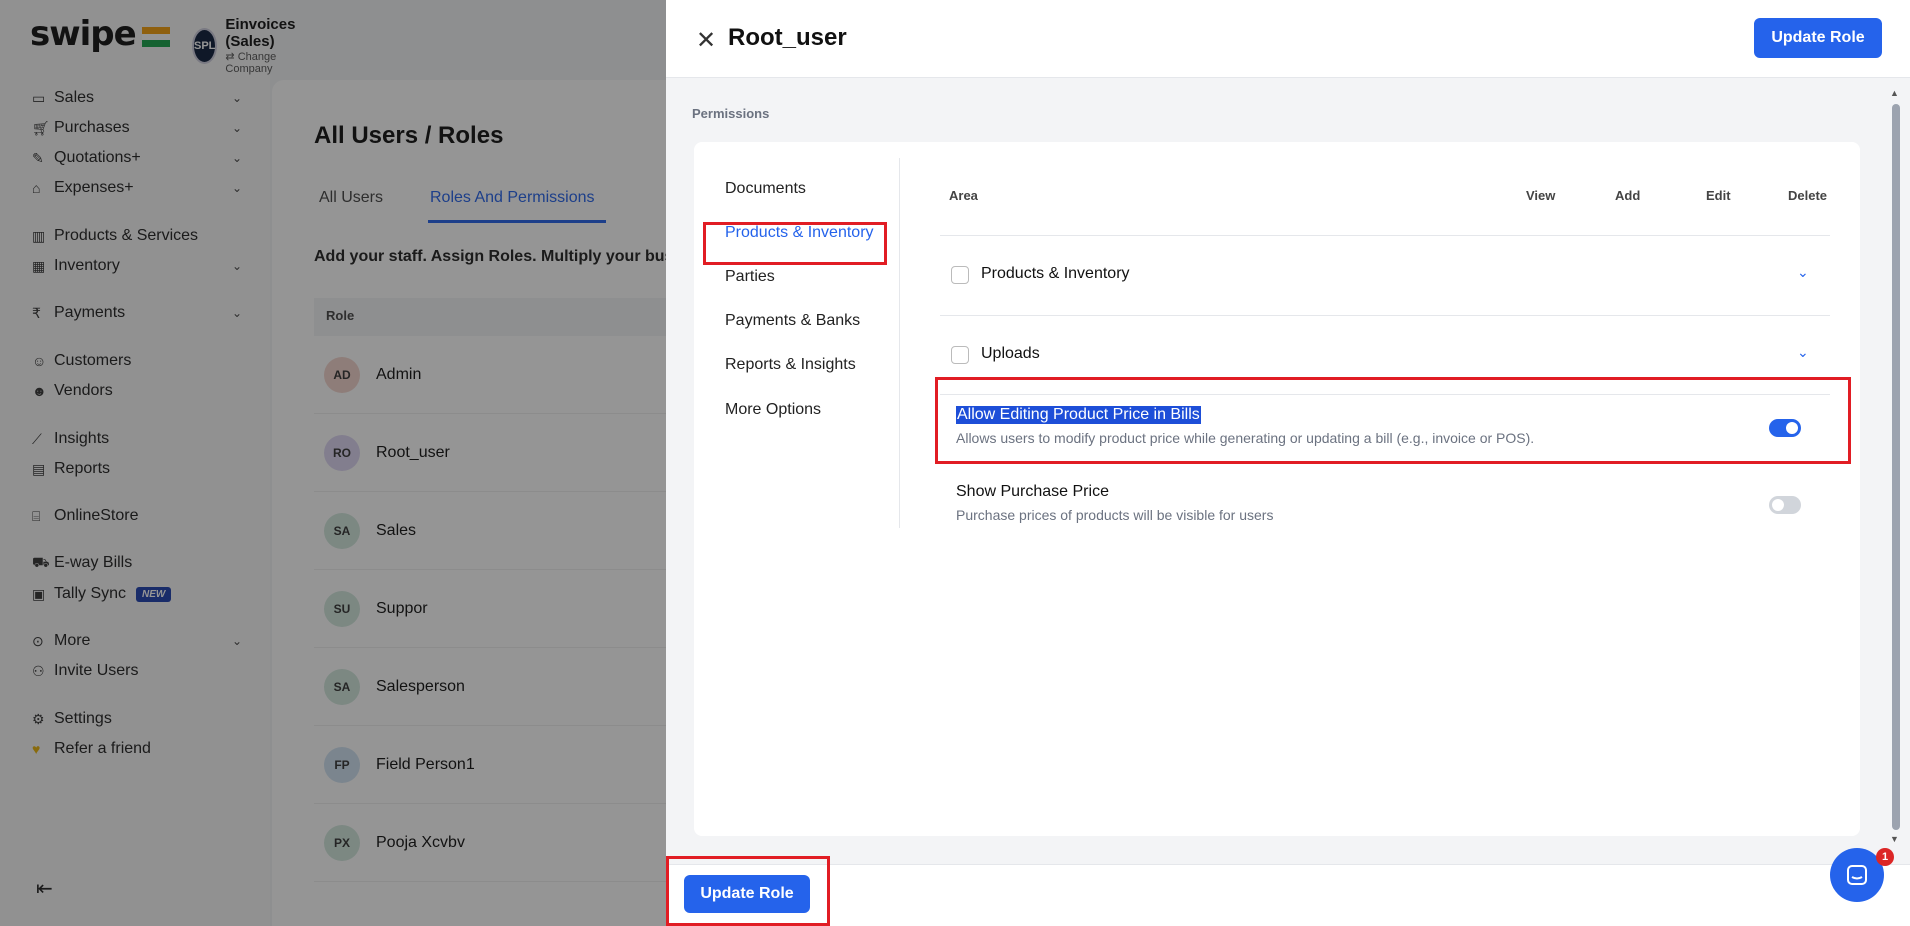 Image resolution: width=1910 pixels, height=926 pixels. What do you see at coordinates (792, 321) in the screenshot?
I see `category-payments-banks: Payments & Banks` at bounding box center [792, 321].